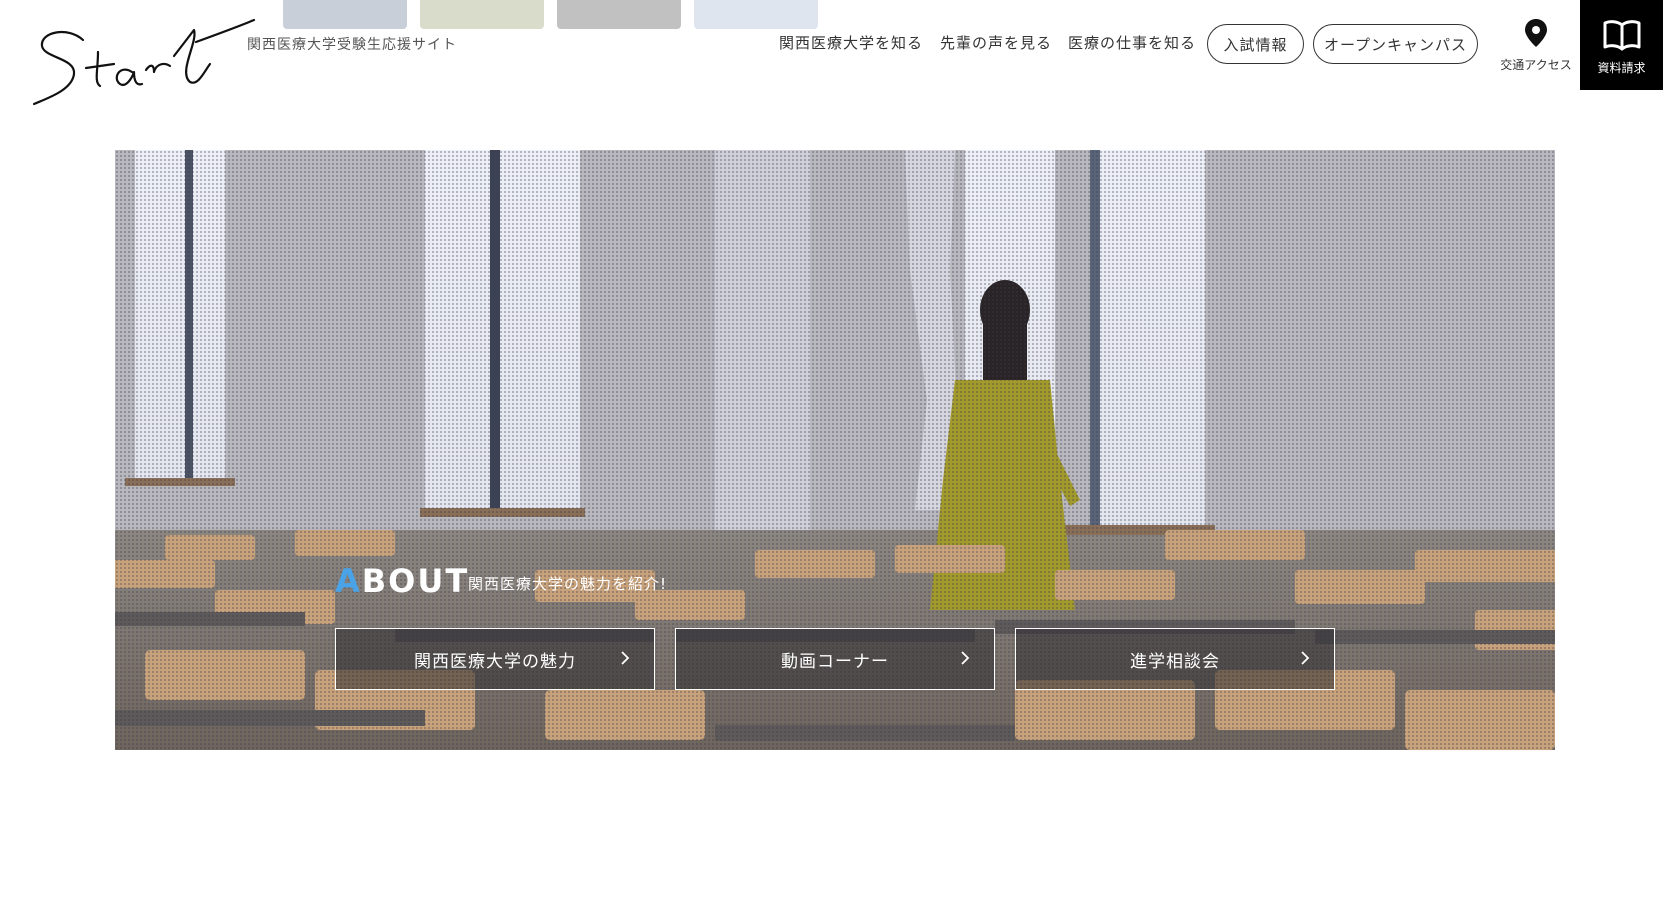  I want to click on brochure-request-button: 資料請求, so click(1621, 45).